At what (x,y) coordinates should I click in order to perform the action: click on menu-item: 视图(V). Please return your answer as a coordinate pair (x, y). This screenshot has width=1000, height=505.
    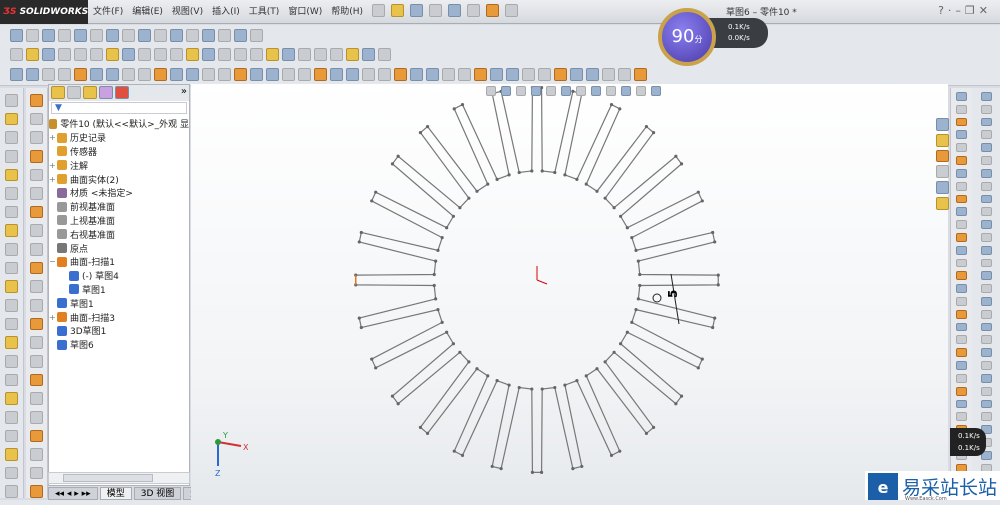
    Looking at the image, I should click on (187, 12).